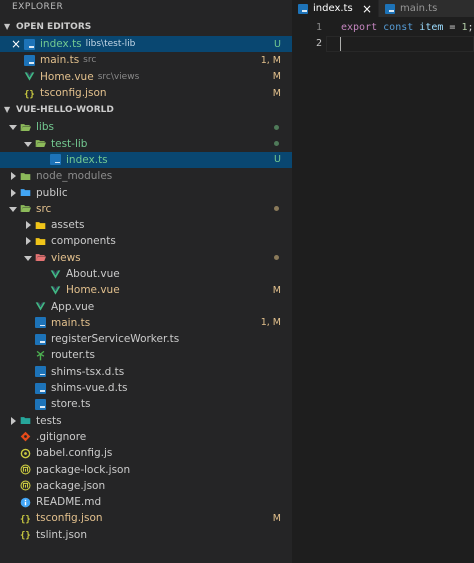 The width and height of the screenshot is (474, 563). Describe the element at coordinates (146, 421) in the screenshot. I see `tree-folder: tests` at that location.